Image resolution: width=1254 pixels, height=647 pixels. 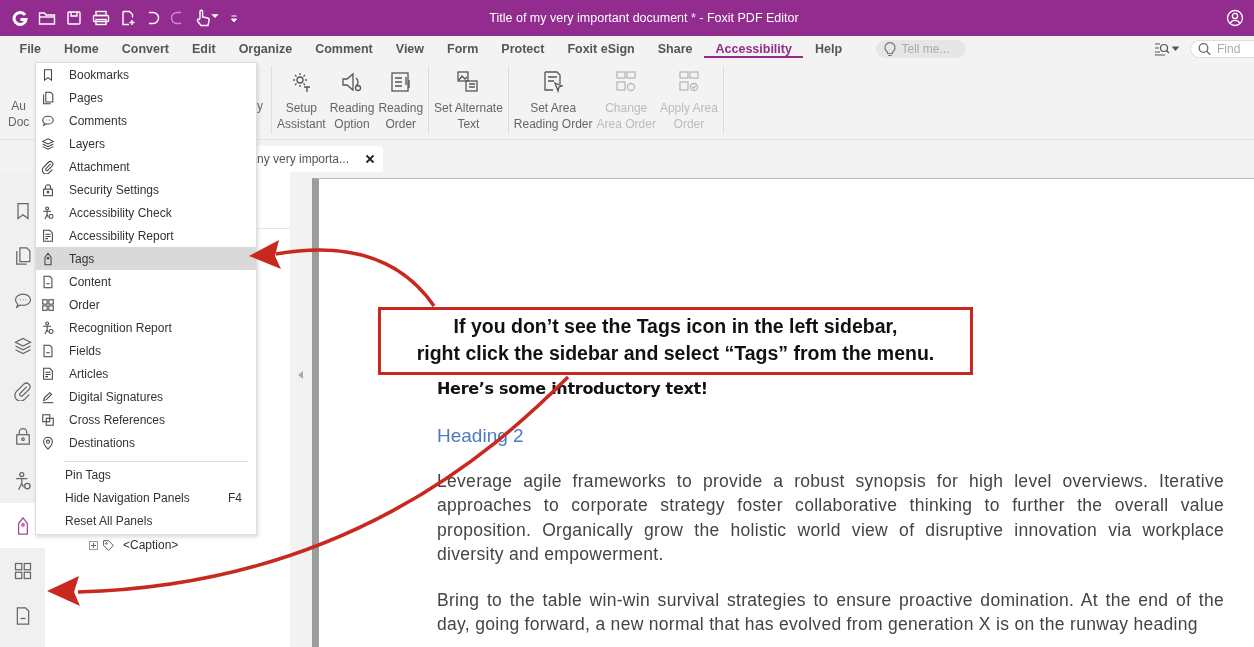 What do you see at coordinates (146, 442) in the screenshot?
I see `menu-item: Destinations` at bounding box center [146, 442].